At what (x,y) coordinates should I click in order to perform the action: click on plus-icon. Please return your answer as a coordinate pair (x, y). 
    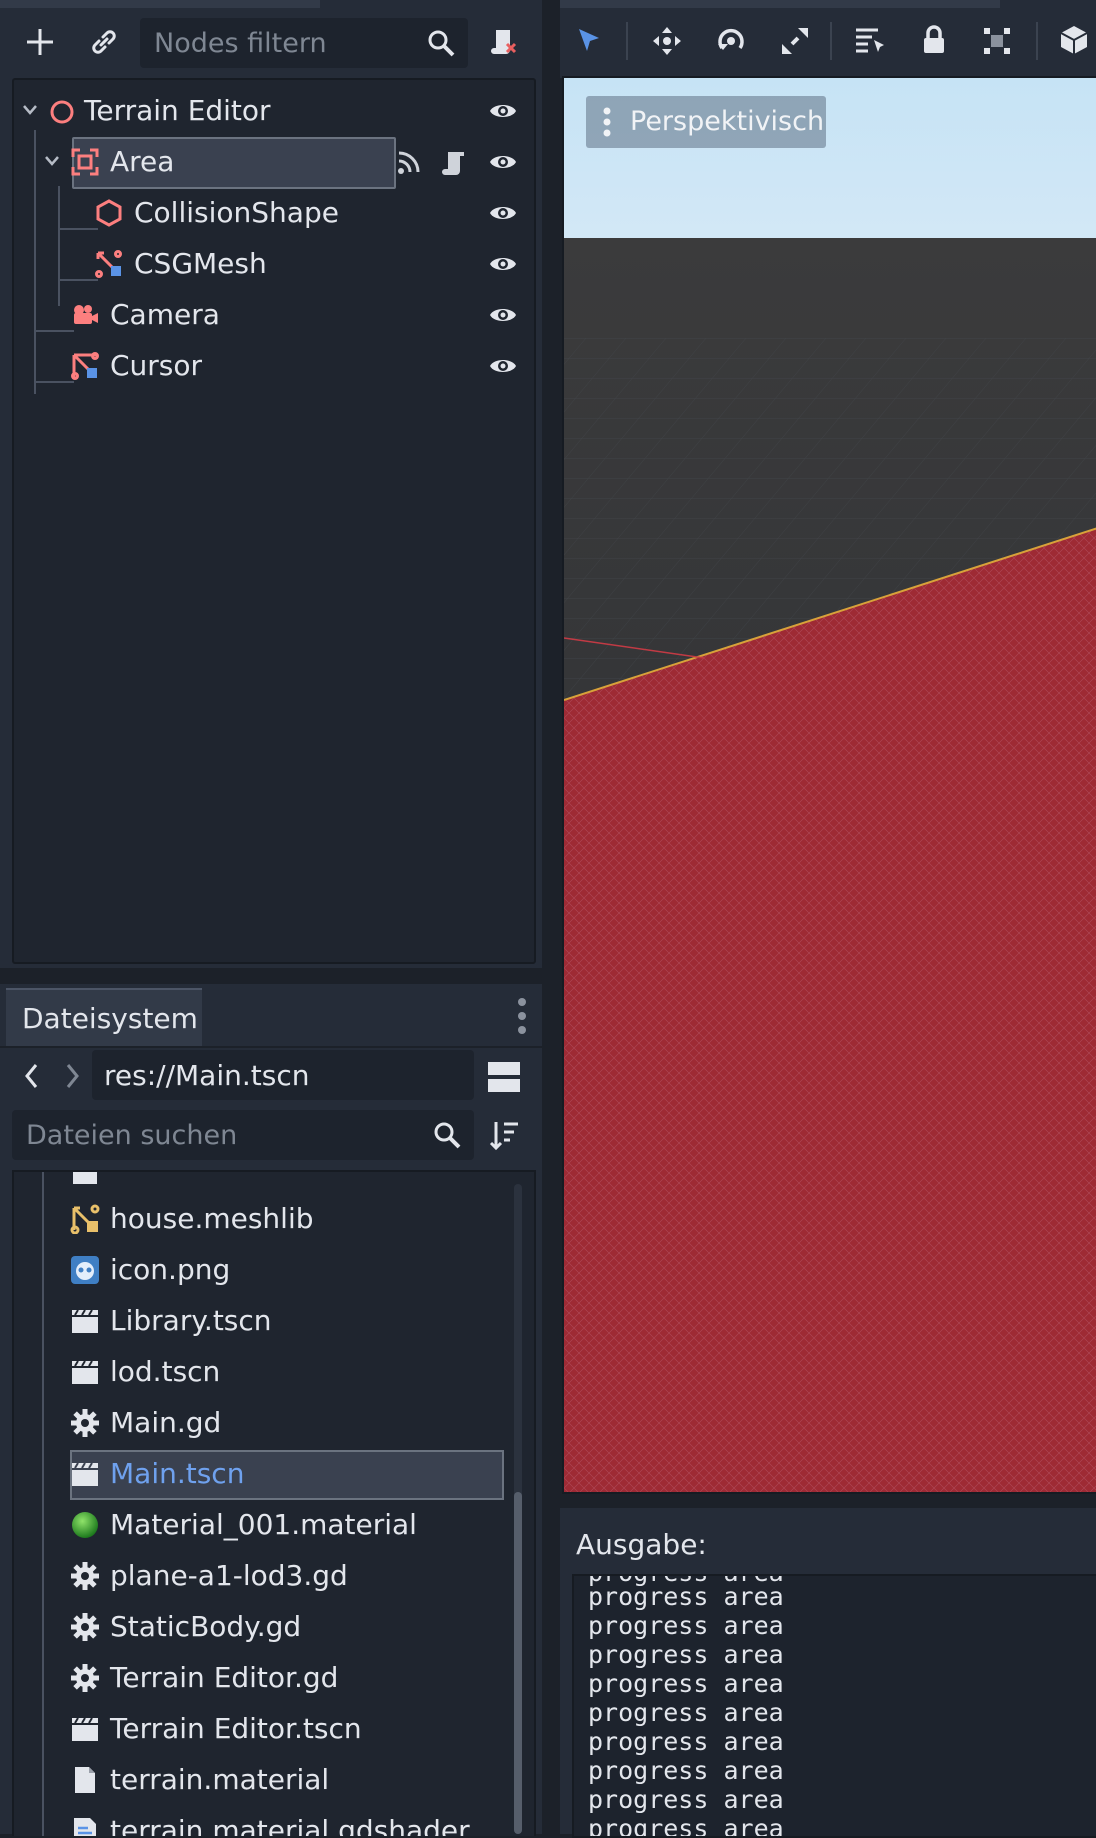
    Looking at the image, I should click on (40, 42).